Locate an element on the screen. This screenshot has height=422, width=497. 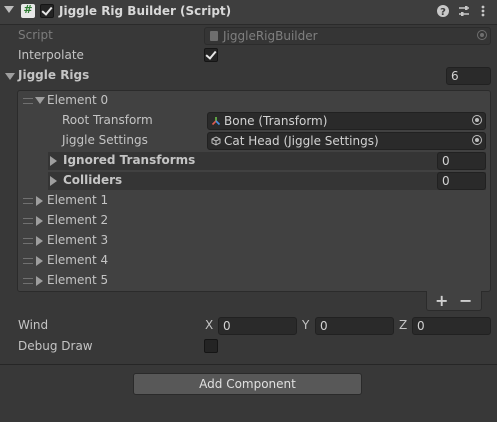
wind-x-label: X is located at coordinates (209, 325).